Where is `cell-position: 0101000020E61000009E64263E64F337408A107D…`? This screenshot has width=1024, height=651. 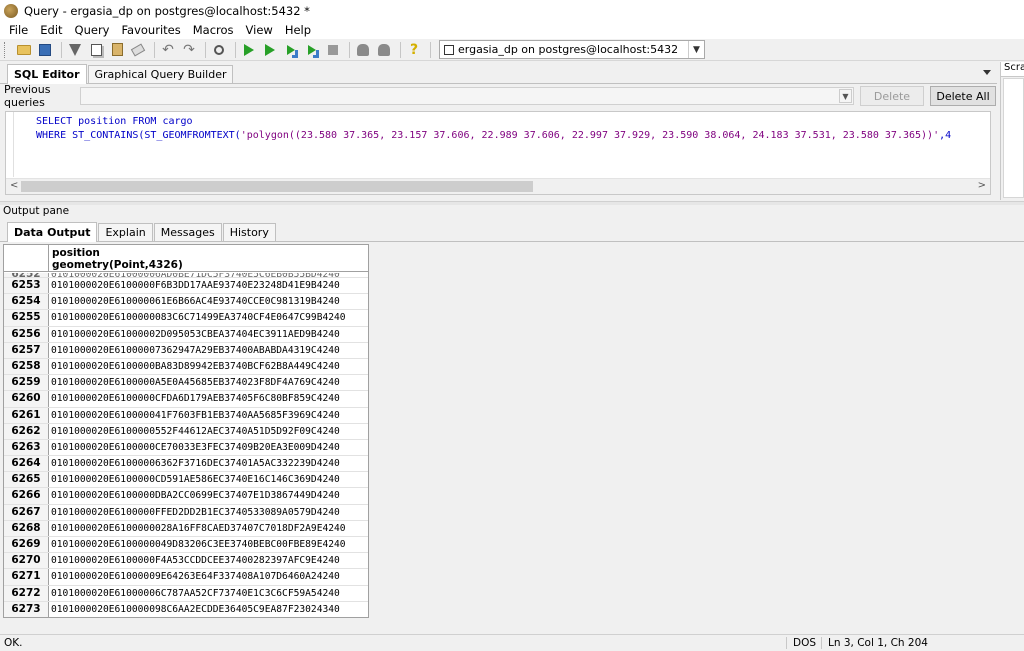 cell-position: 0101000020E61000009E64263E64F337408A107D… is located at coordinates (208, 576).